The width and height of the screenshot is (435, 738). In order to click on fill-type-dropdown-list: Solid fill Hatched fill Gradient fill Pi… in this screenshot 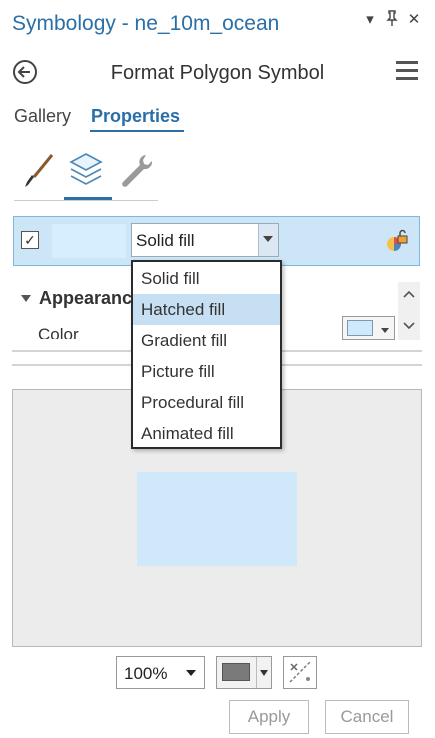, I will do `click(206, 354)`.